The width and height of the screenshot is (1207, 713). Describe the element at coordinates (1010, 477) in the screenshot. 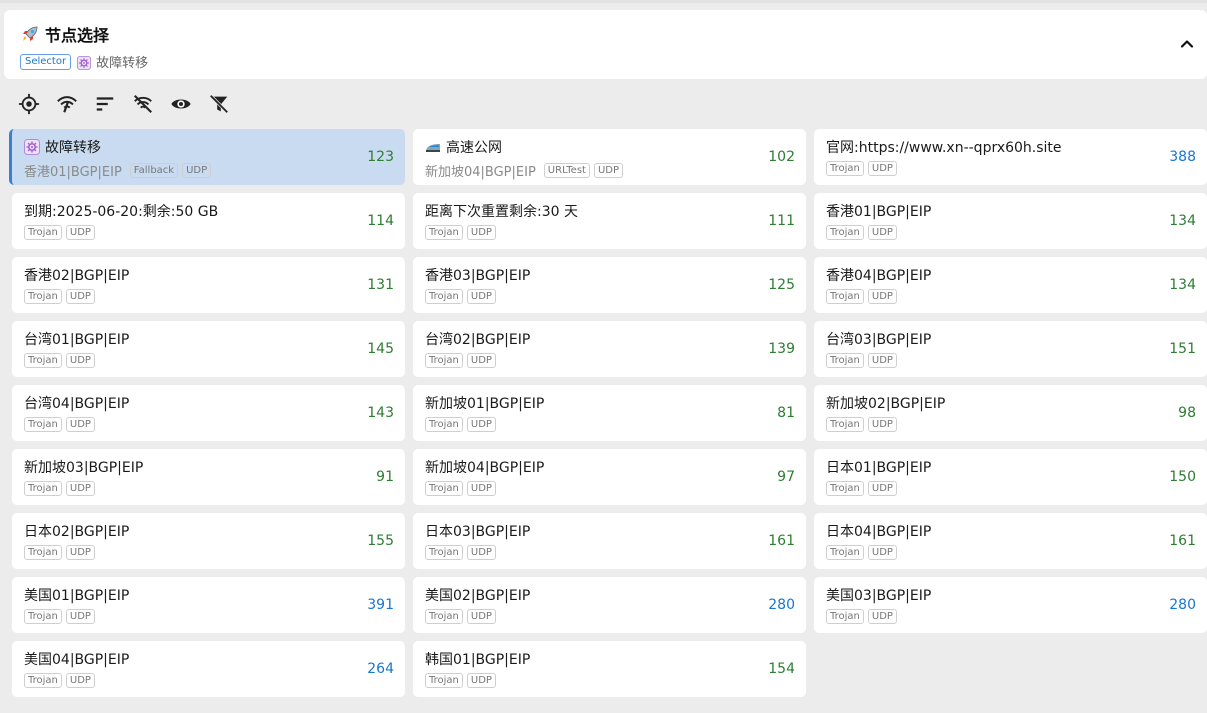

I see `proxy-card: 日本01|BGP|EIP Trojan UDP 150` at that location.